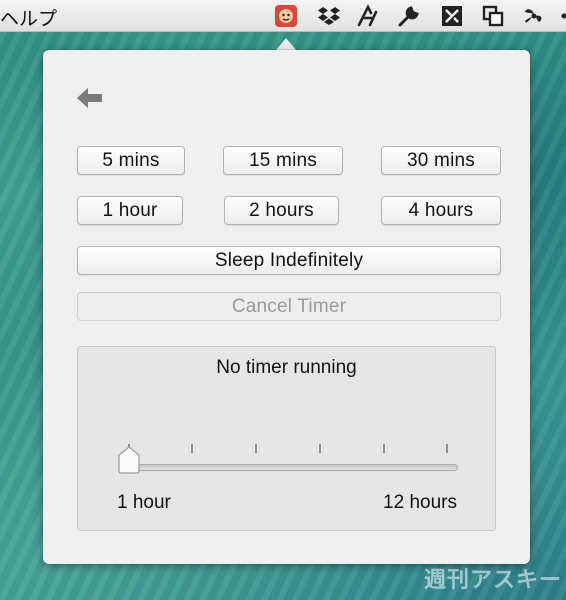 This screenshot has width=566, height=600. Describe the element at coordinates (281, 210) in the screenshot. I see `duration-button-2-hours: 2 hours` at that location.